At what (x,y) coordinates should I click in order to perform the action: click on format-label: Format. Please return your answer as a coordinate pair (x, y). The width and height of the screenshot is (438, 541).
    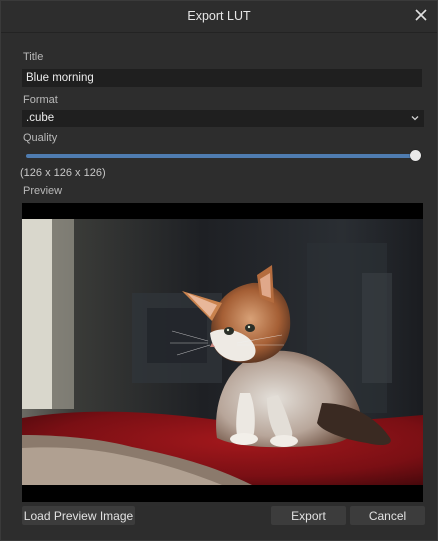
    Looking at the image, I should click on (40, 100).